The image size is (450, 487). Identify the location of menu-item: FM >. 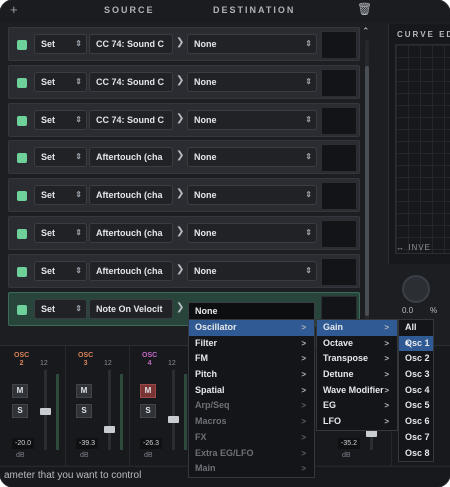
(251, 359).